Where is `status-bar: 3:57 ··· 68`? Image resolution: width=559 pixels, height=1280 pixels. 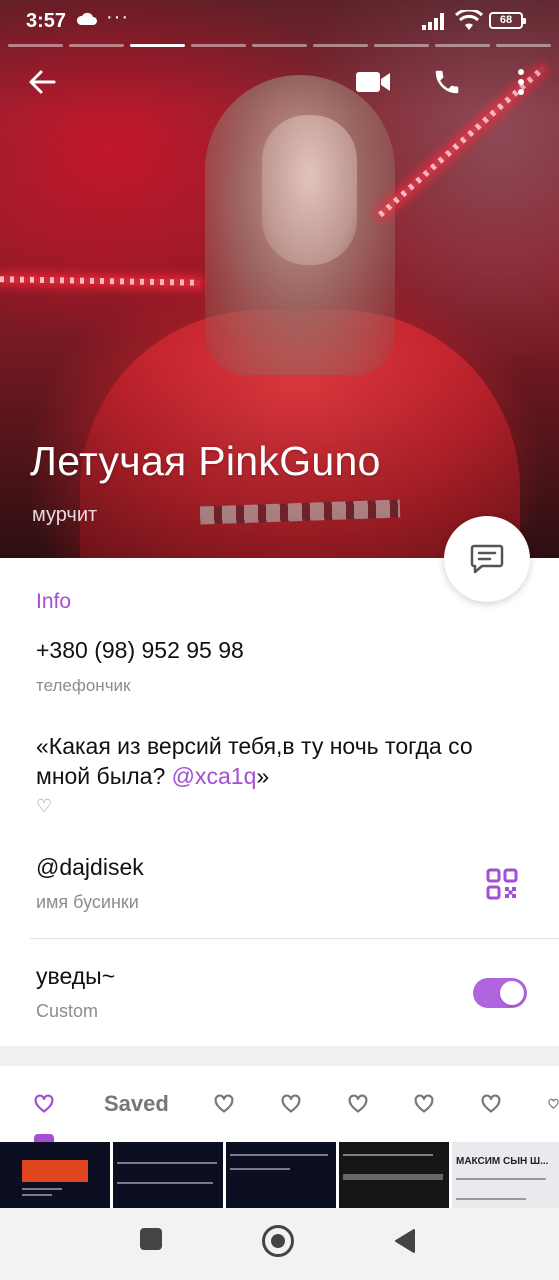
status-bar: 3:57 ··· 68 is located at coordinates (279, 20).